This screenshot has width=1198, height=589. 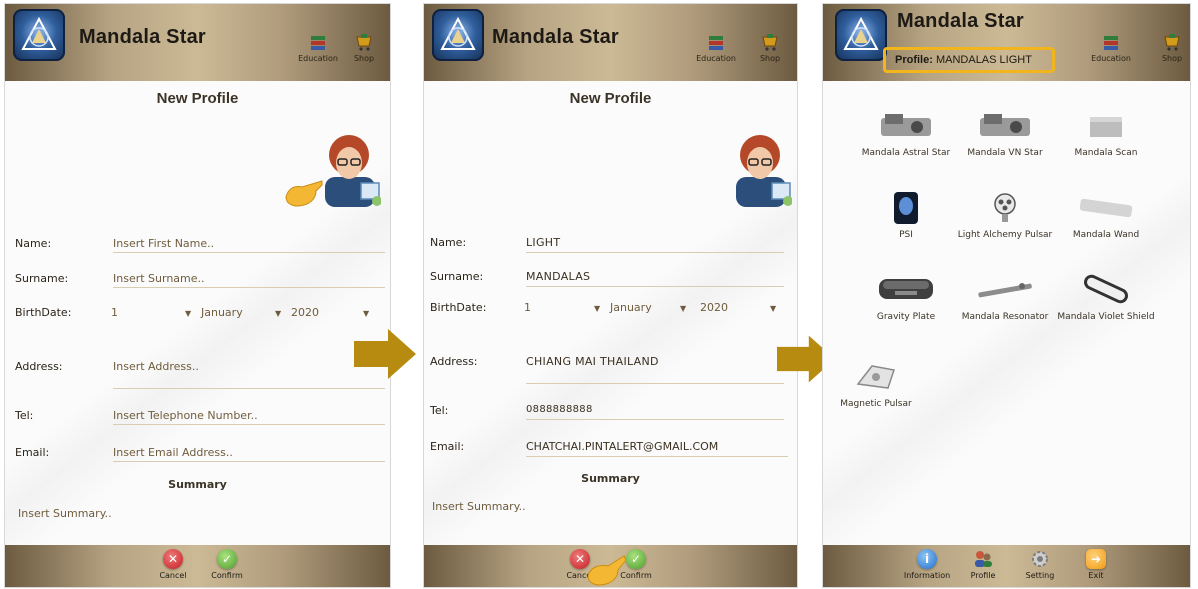 I want to click on email-input: CHATCHAI.PINTALERT@GMAIL.COM, so click(x=622, y=446).